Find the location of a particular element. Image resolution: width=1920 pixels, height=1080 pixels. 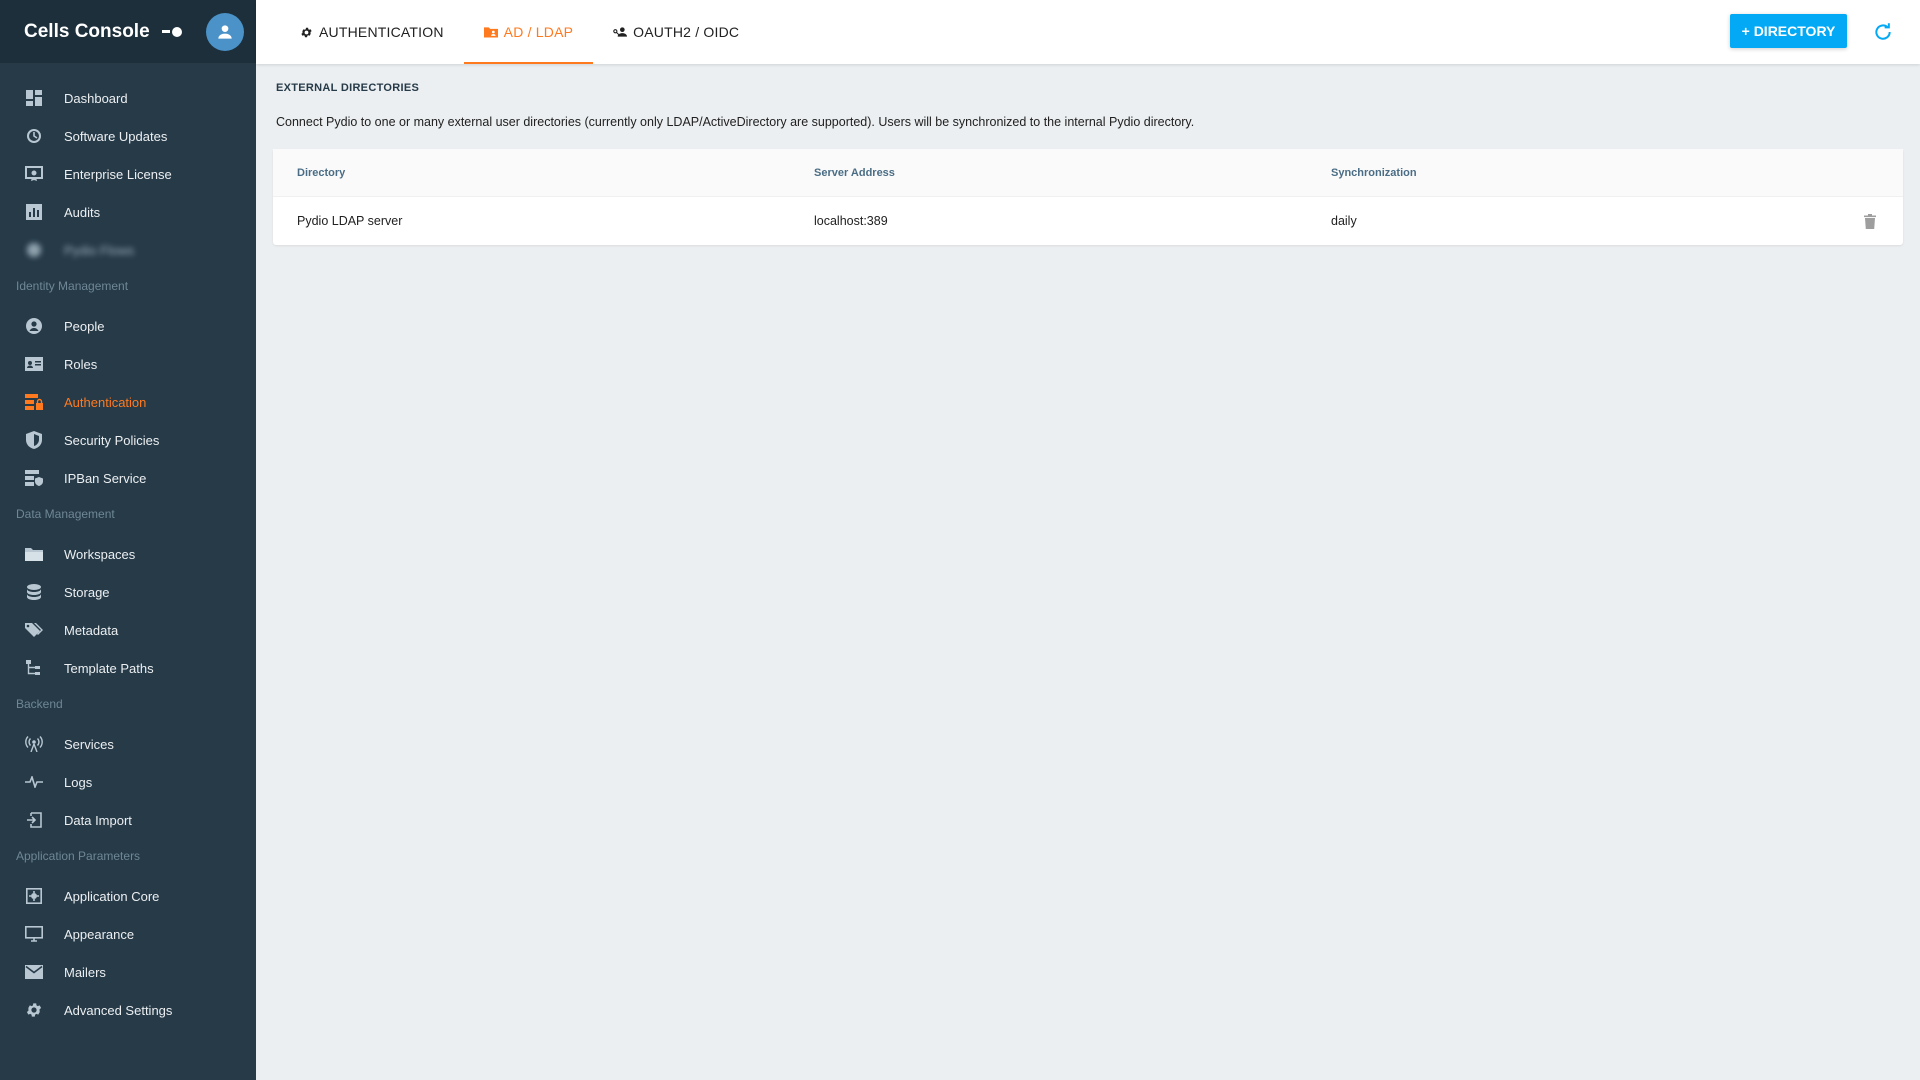

core-icon is located at coordinates (34, 896).